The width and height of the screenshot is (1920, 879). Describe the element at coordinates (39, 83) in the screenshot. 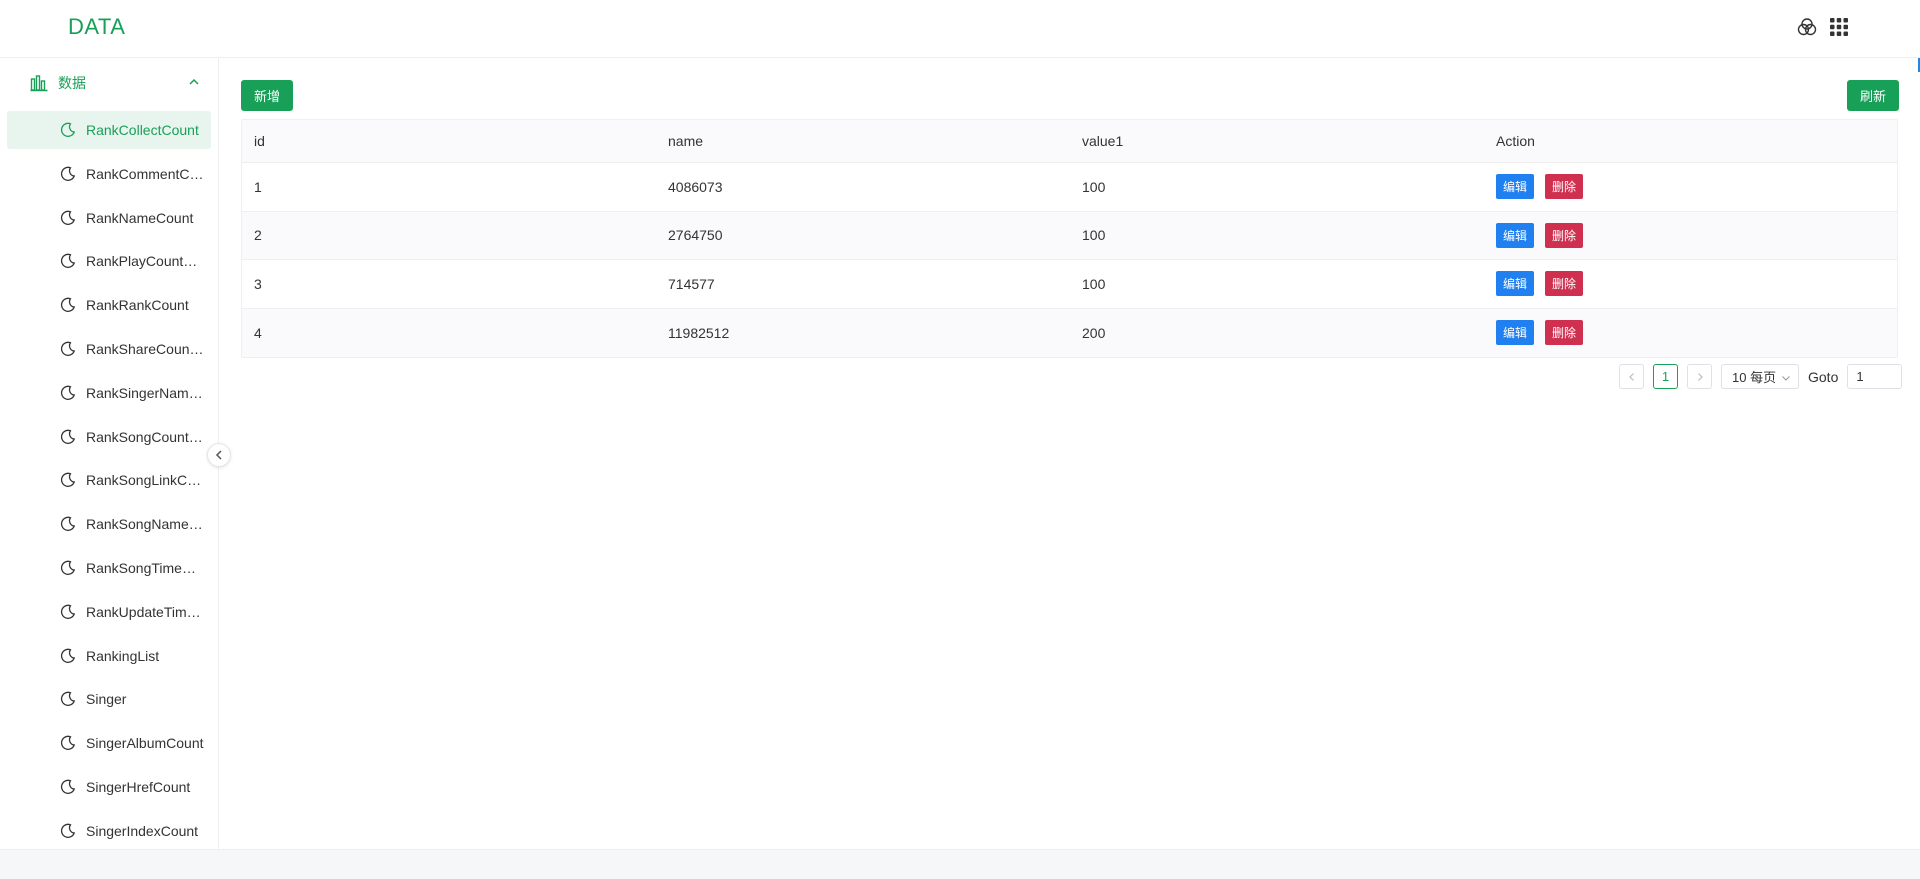

I see `bar-chart-icon` at that location.